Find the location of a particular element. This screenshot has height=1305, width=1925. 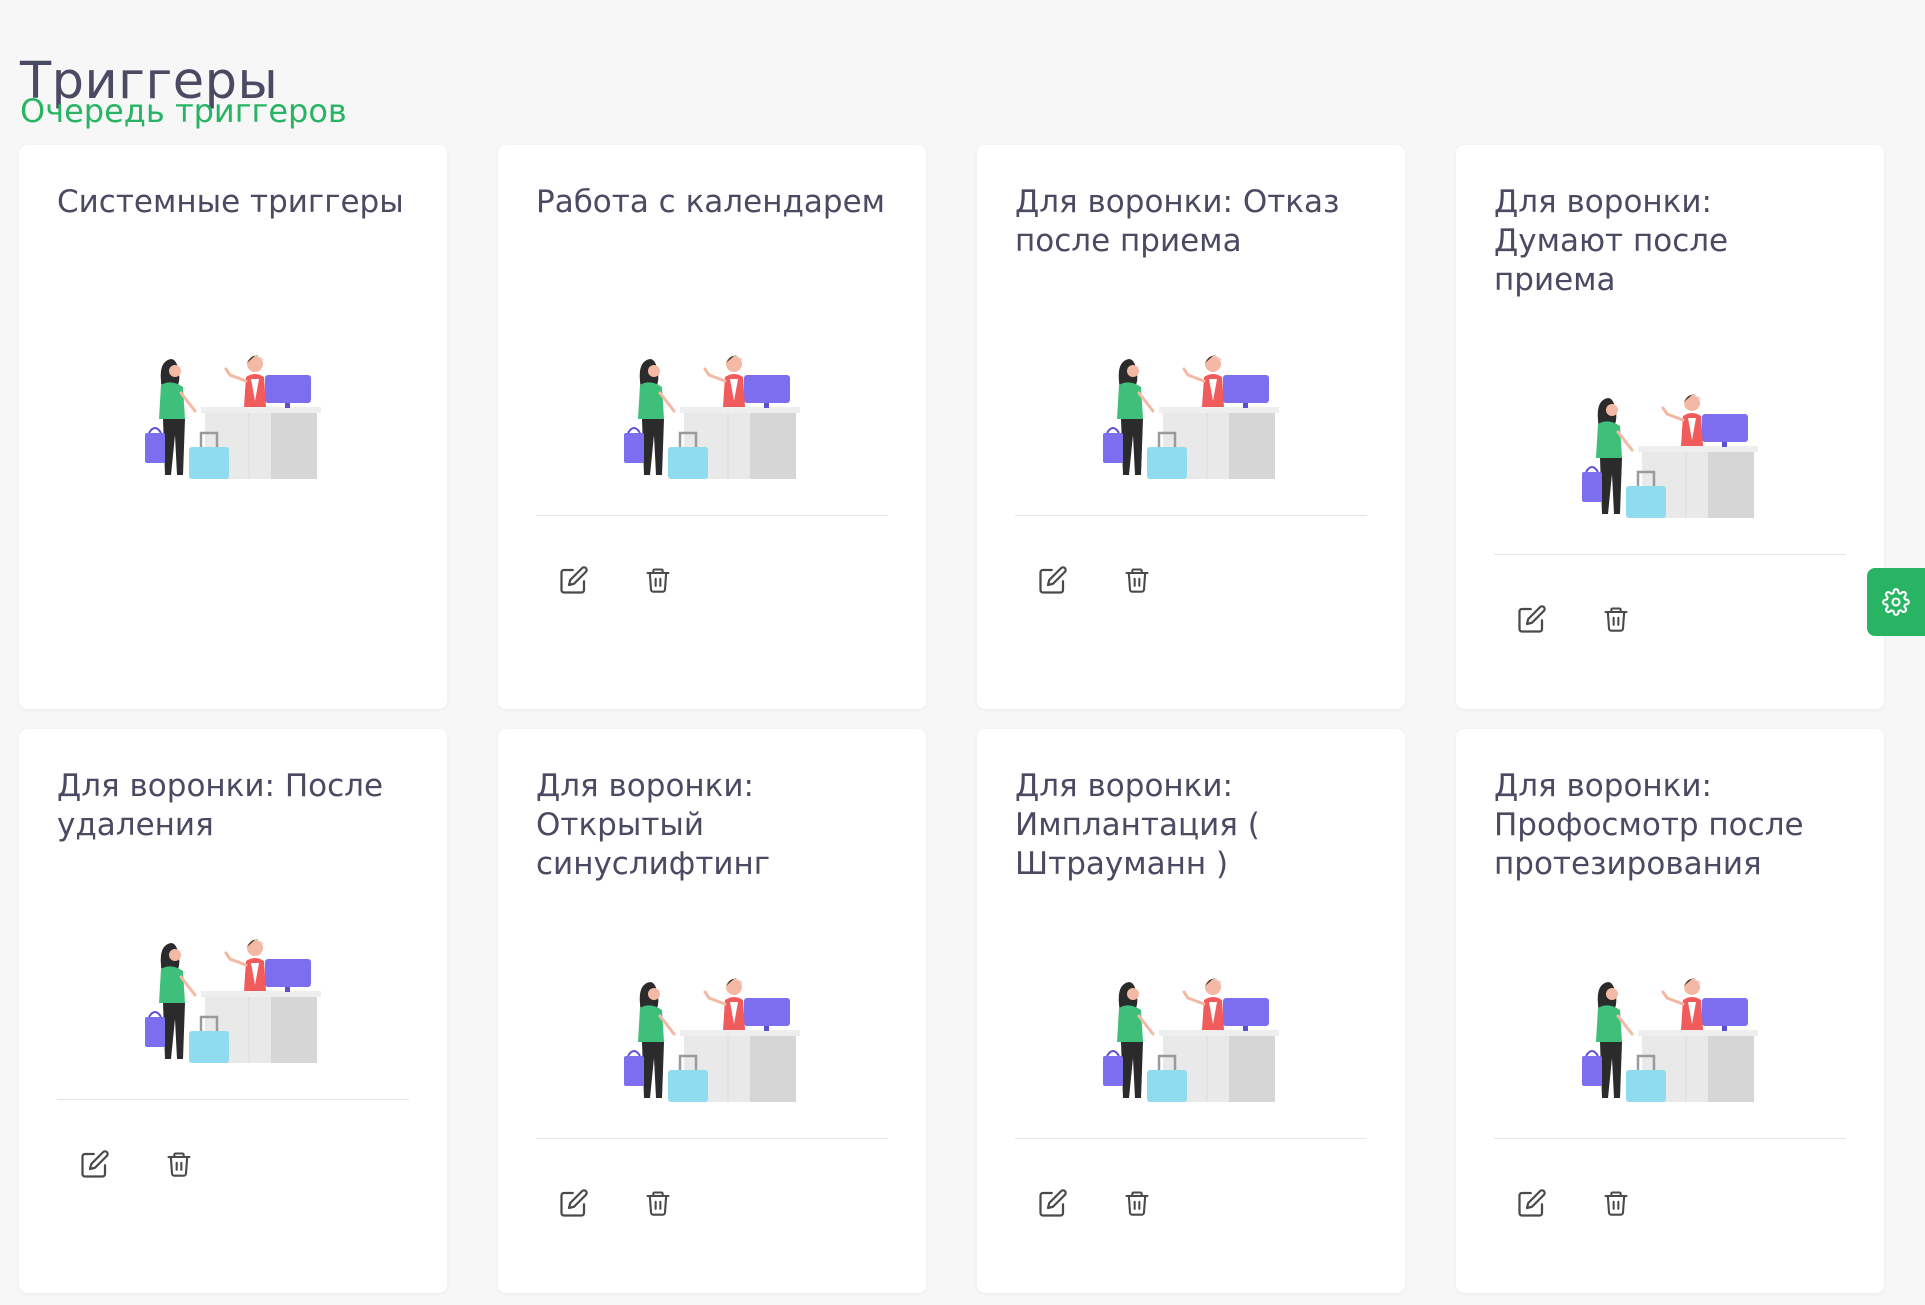

card-title: Для воронки: Имплантация ( Штрауманн ) is located at coordinates (1137, 825).